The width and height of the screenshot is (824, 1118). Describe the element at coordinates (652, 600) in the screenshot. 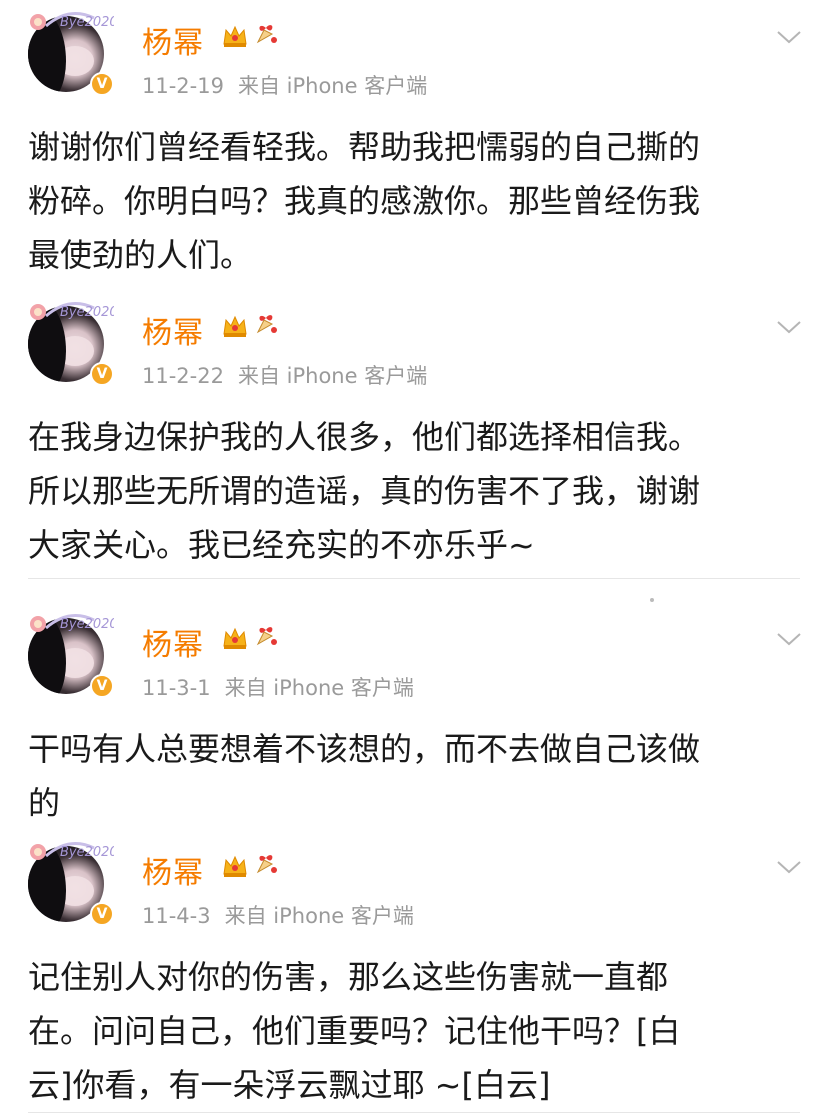

I see `scroll-indicator-dot` at that location.